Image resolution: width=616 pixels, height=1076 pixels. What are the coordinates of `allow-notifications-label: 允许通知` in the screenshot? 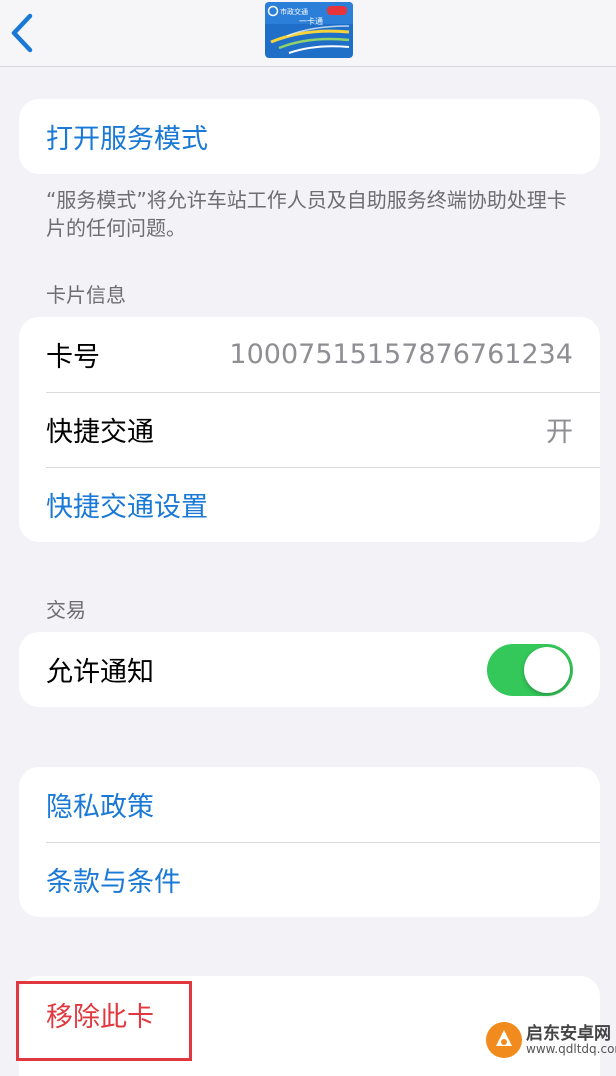 It's located at (100, 672).